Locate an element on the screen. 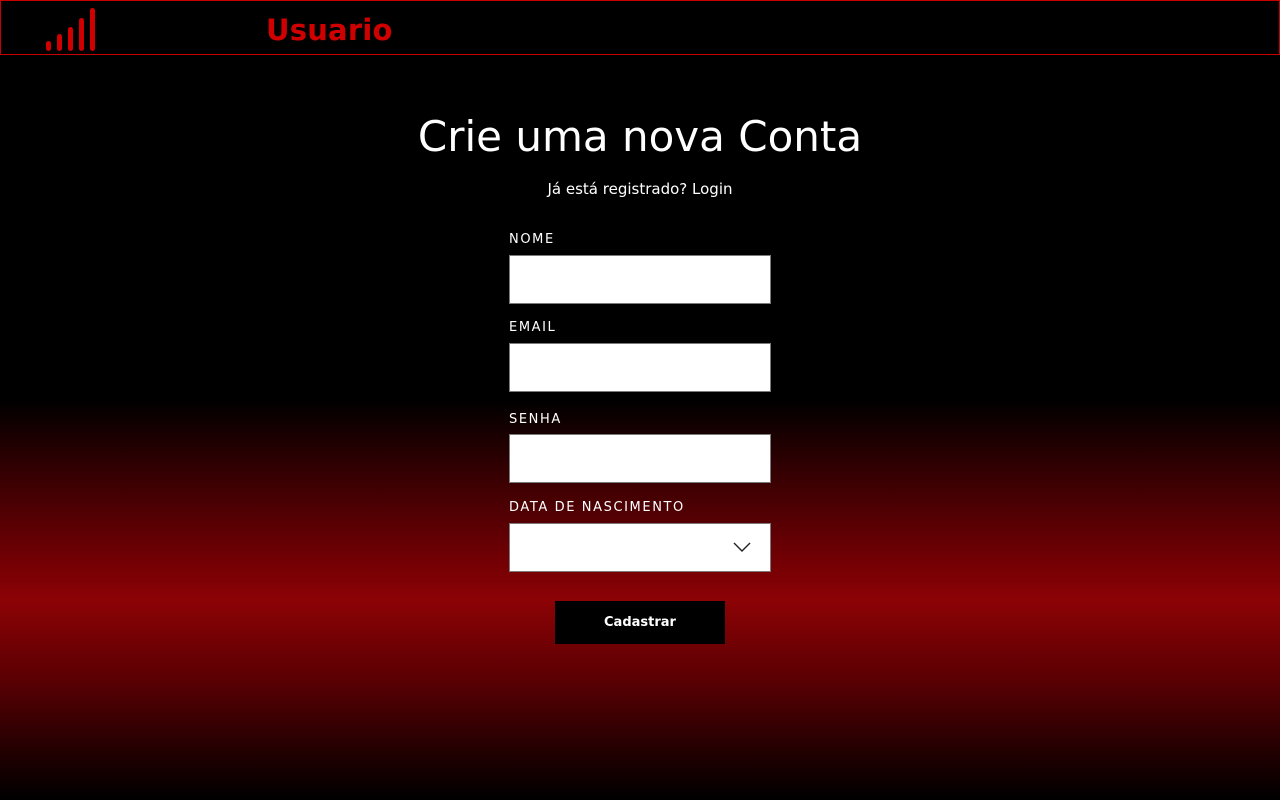 The height and width of the screenshot is (800, 1280). login-prompt: Já está registrado? Login is located at coordinates (640, 189).